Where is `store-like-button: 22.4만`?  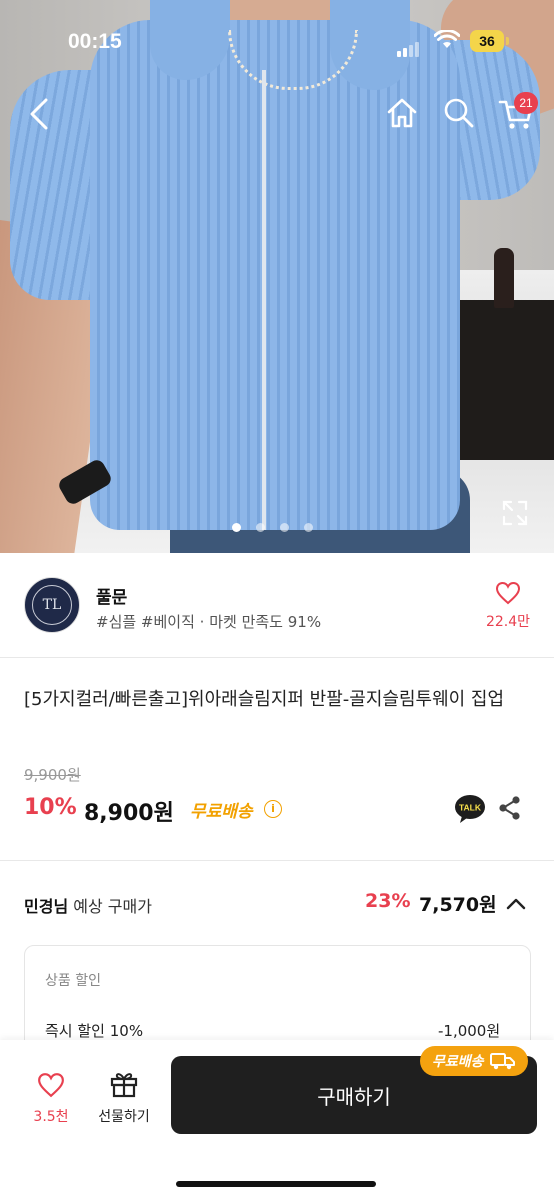 store-like-button: 22.4만 is located at coordinates (508, 606).